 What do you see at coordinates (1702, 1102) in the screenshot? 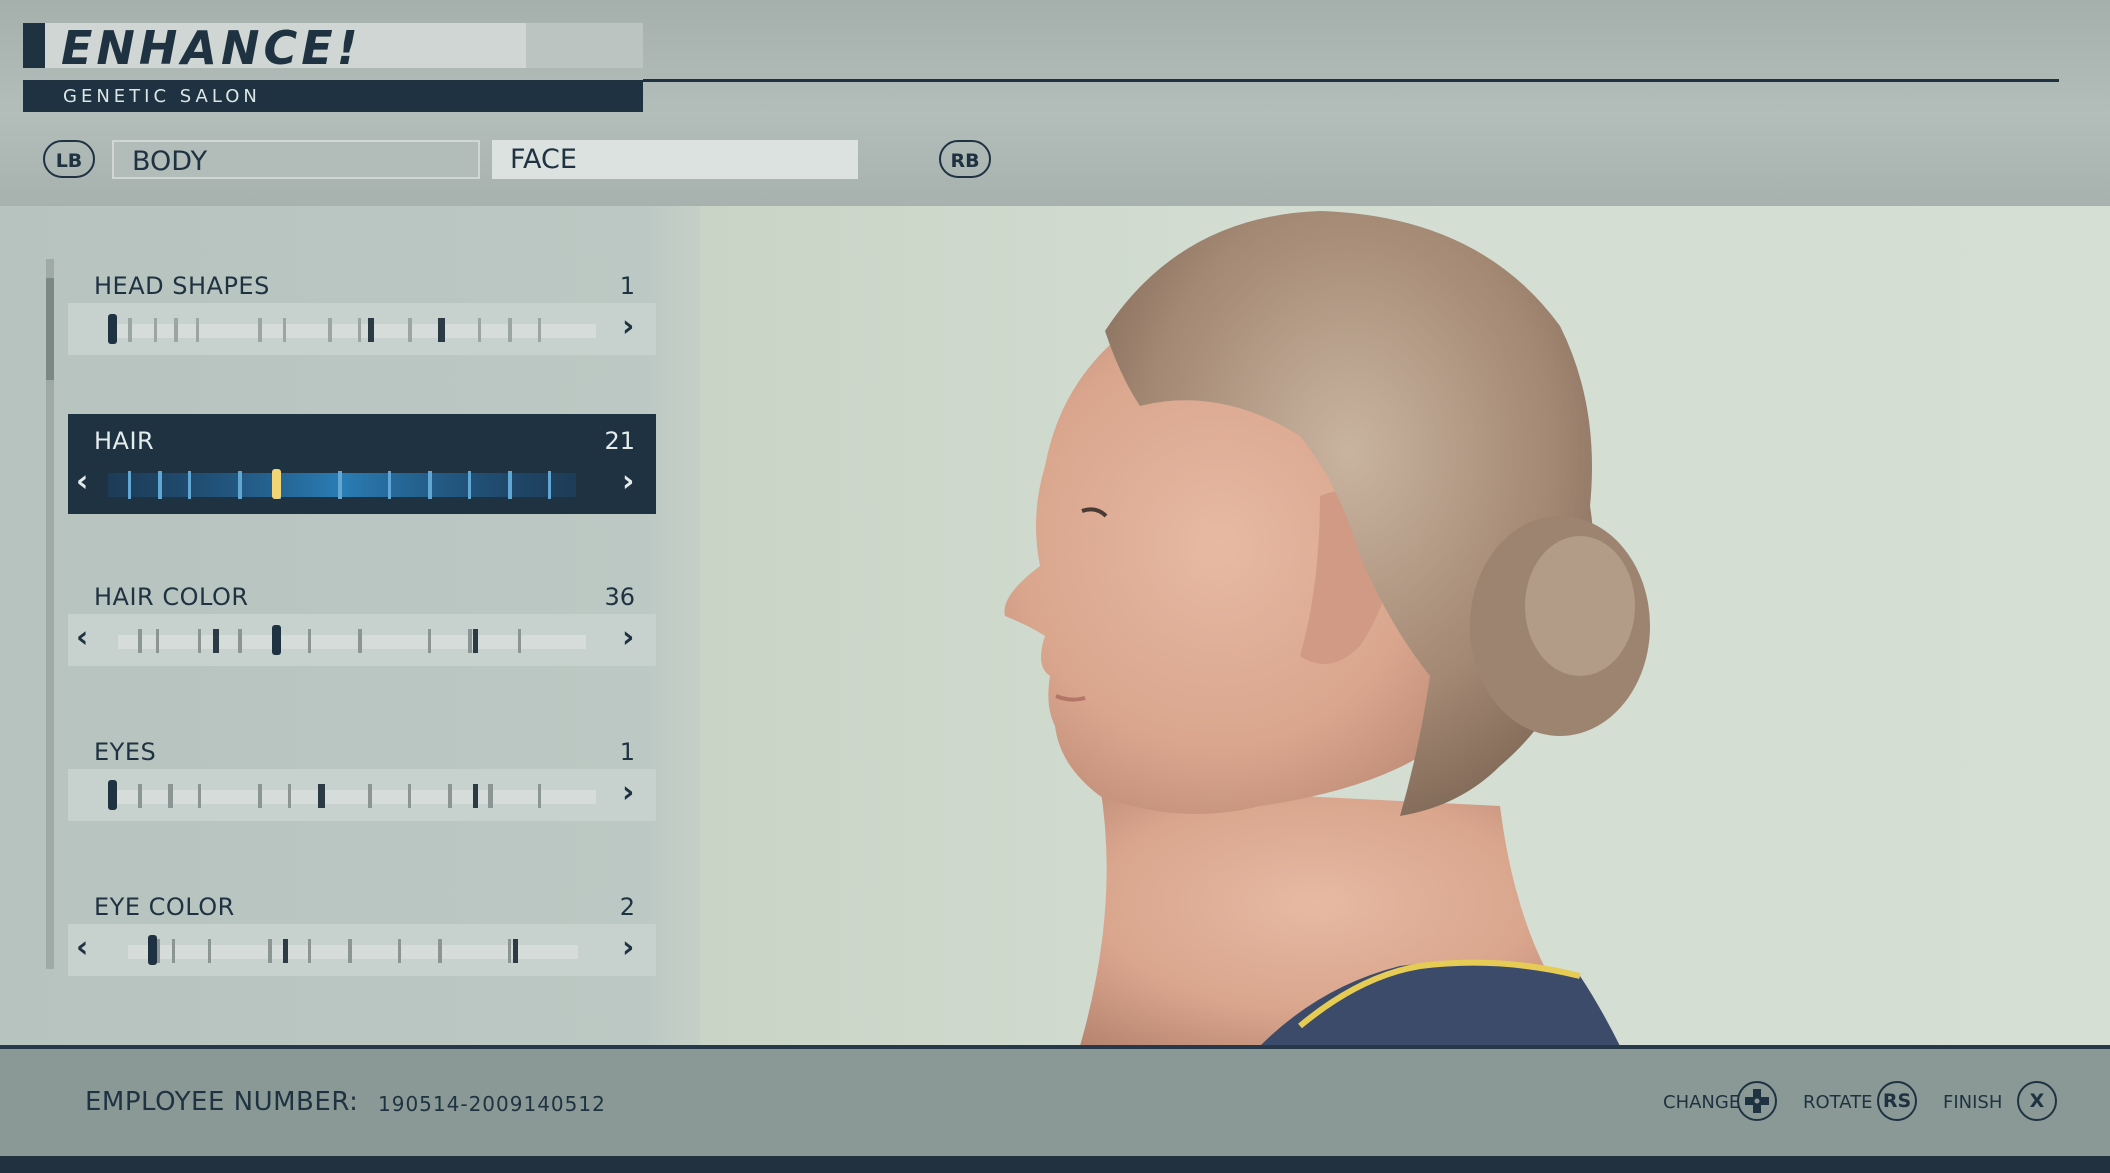
I see `hint-change-label: CHANGE` at bounding box center [1702, 1102].